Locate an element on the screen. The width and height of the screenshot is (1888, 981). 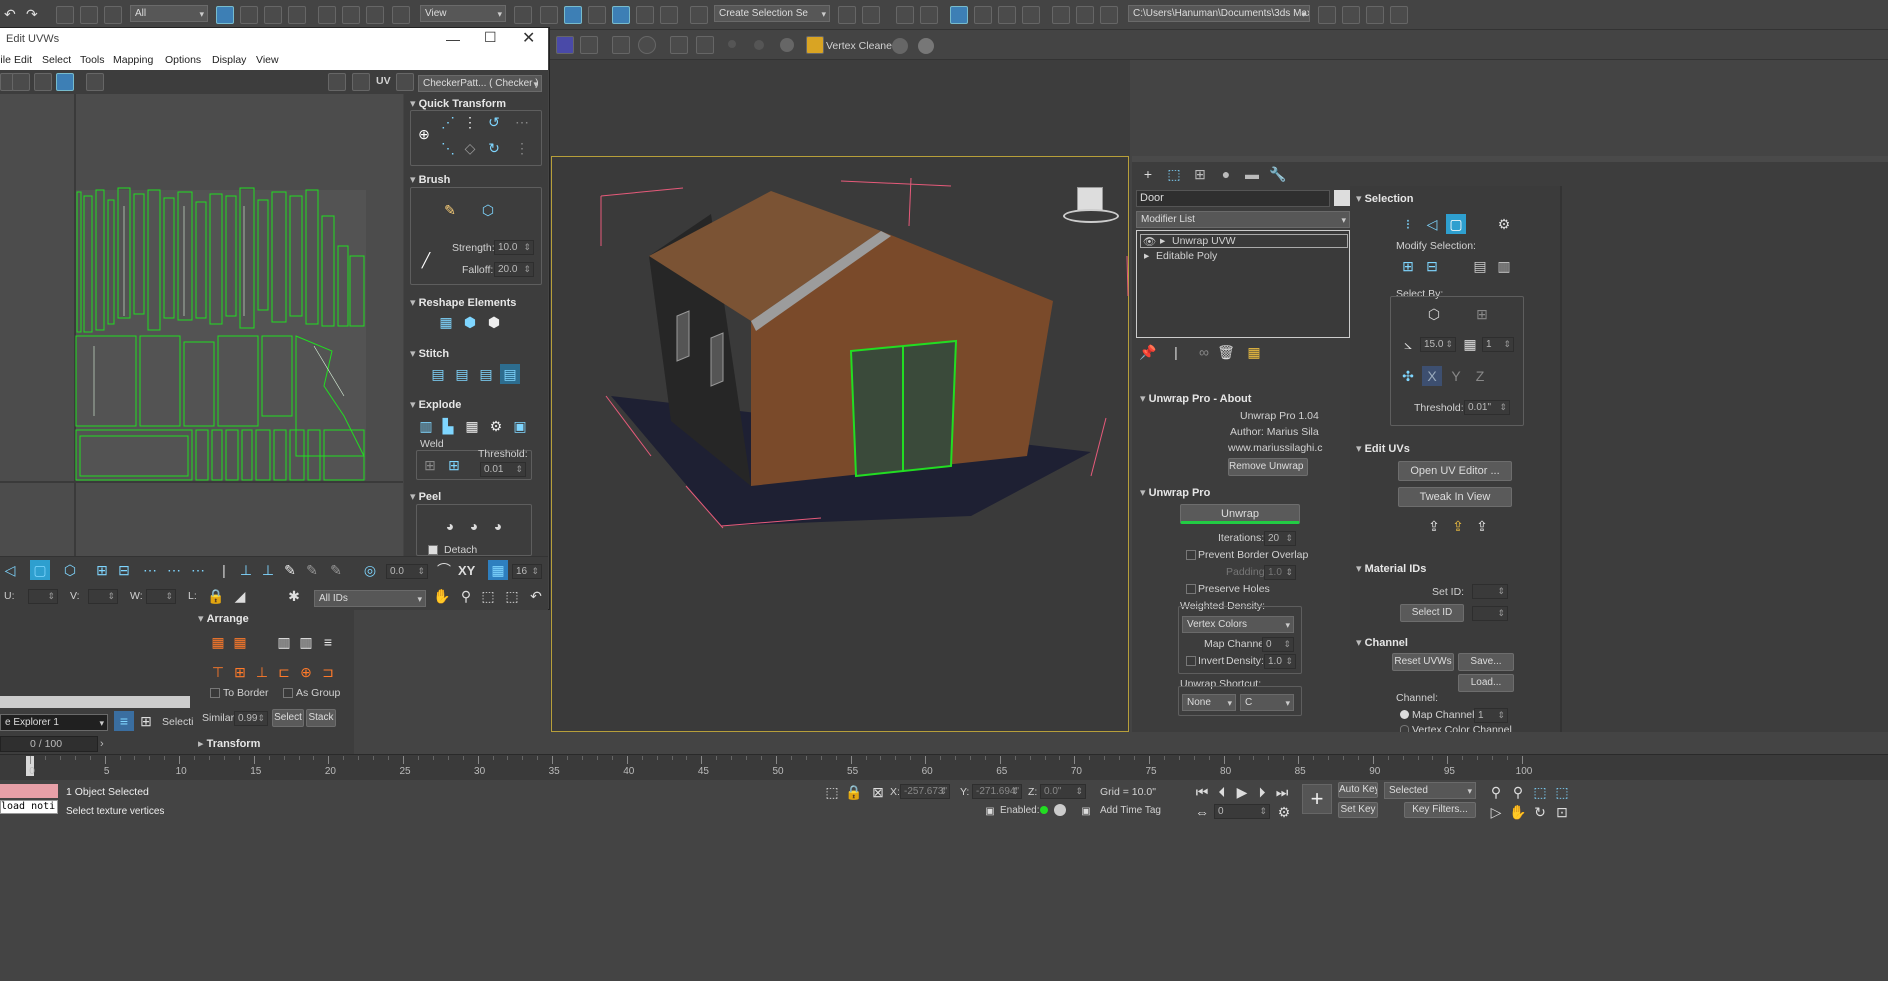
invert-checkbox is located at coordinates (1191, 661).